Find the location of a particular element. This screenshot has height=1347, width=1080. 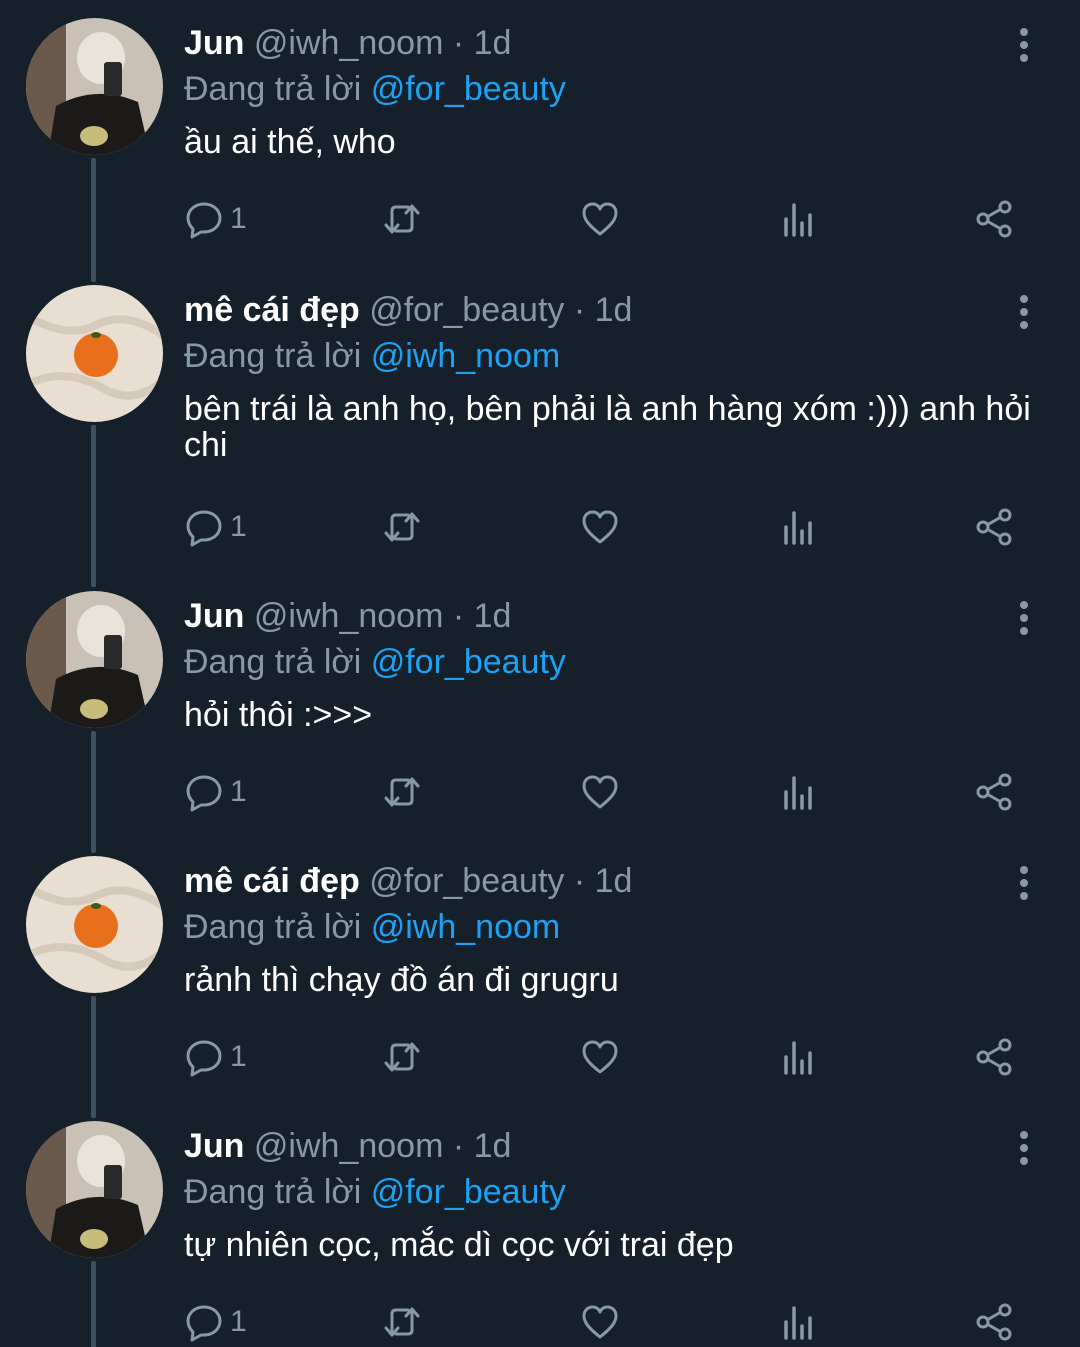

tweet-text: tự nhiên cọc, mắc dì cọc với trai đẹp is located at coordinates (459, 1245).